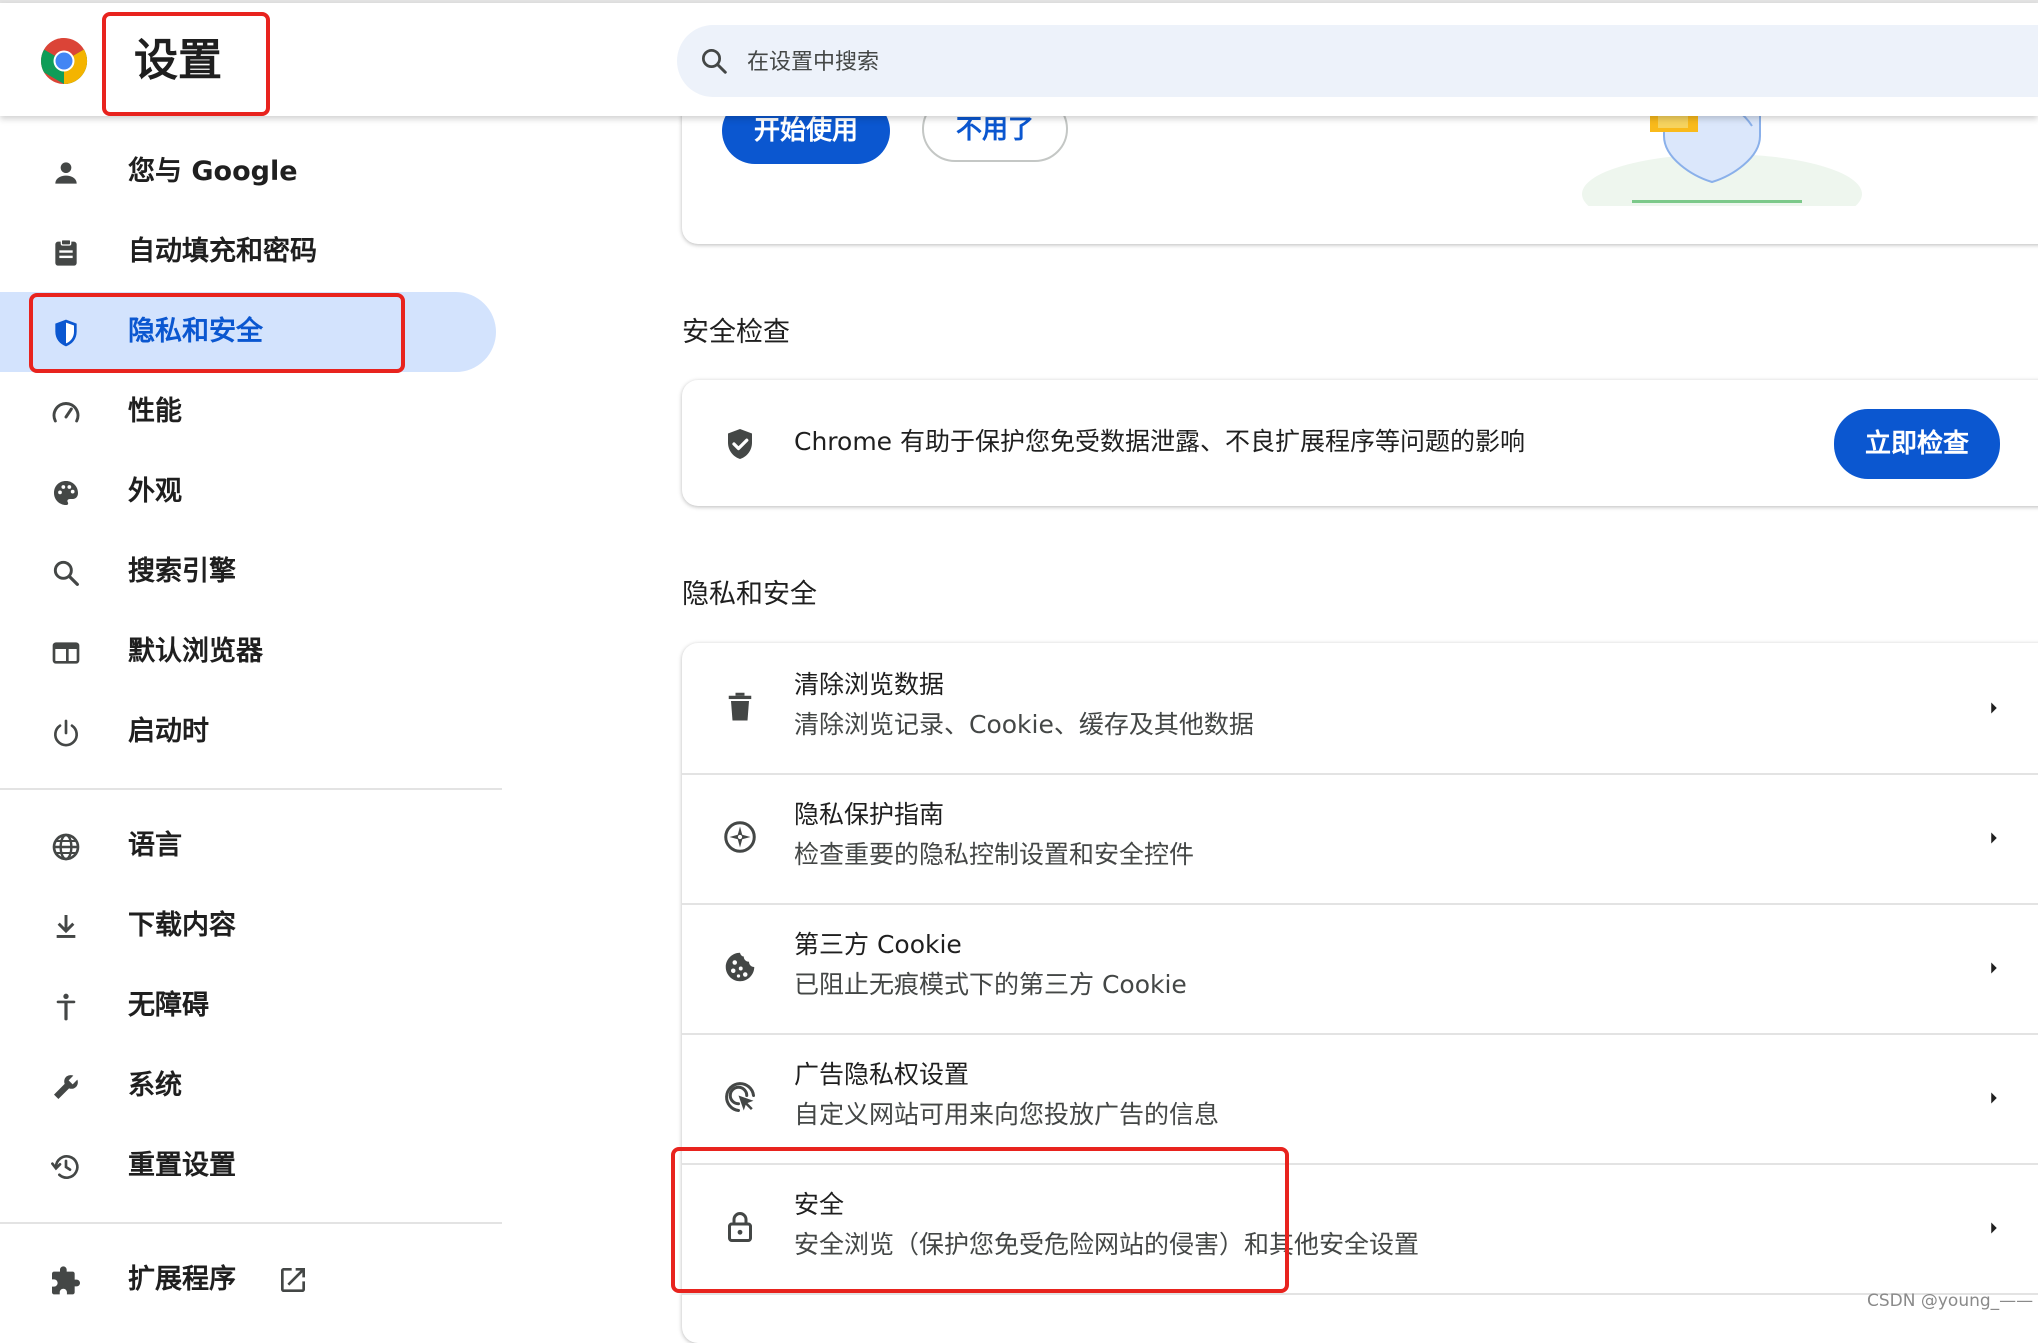 The width and height of the screenshot is (2038, 1343). I want to click on speedometer-icon, so click(66, 412).